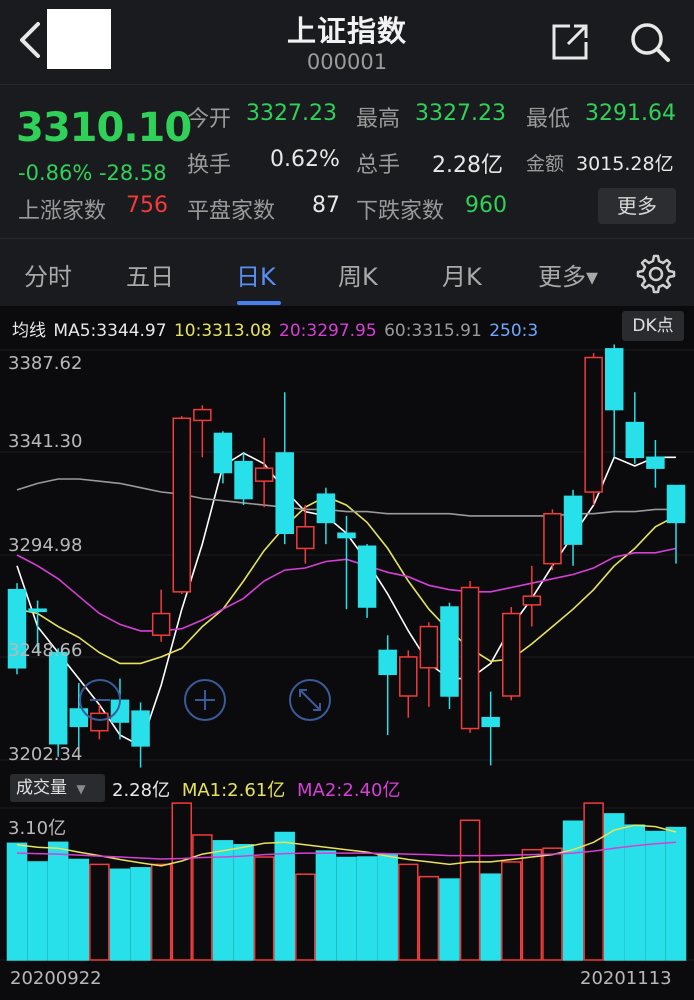 This screenshot has width=694, height=1000. Describe the element at coordinates (378, 165) in the screenshot. I see `stat-label-volume: 总手` at that location.